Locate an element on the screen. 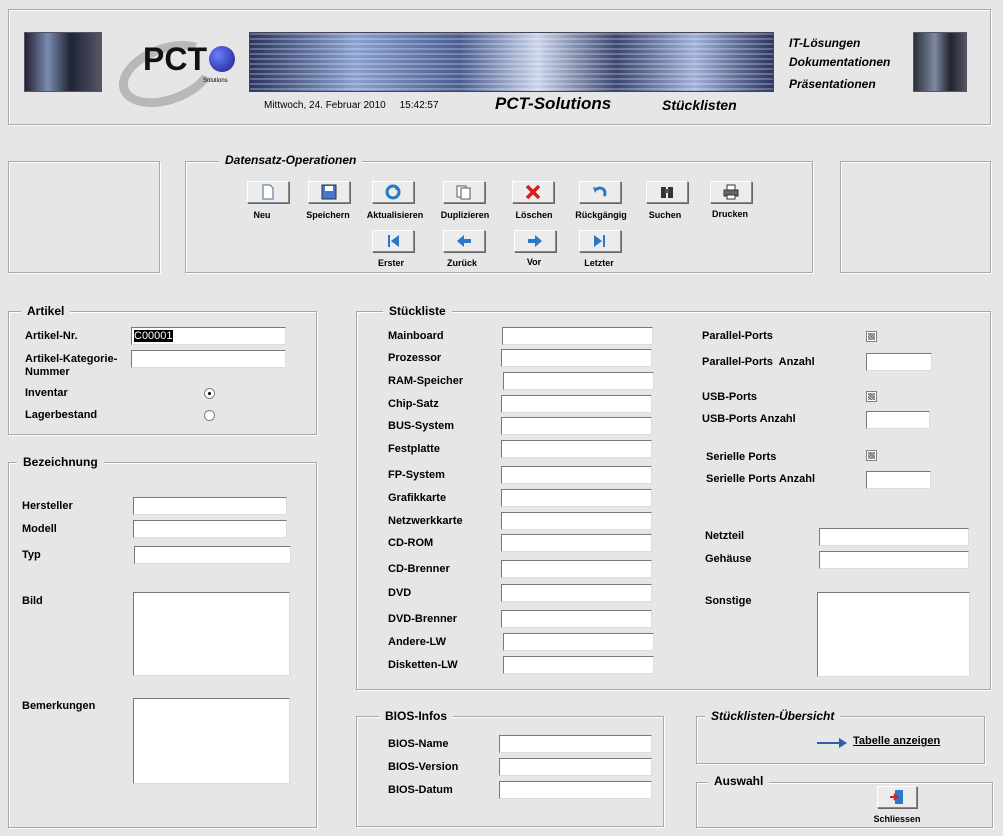  parts-festplatte-label: Festplatte is located at coordinates (414, 449).